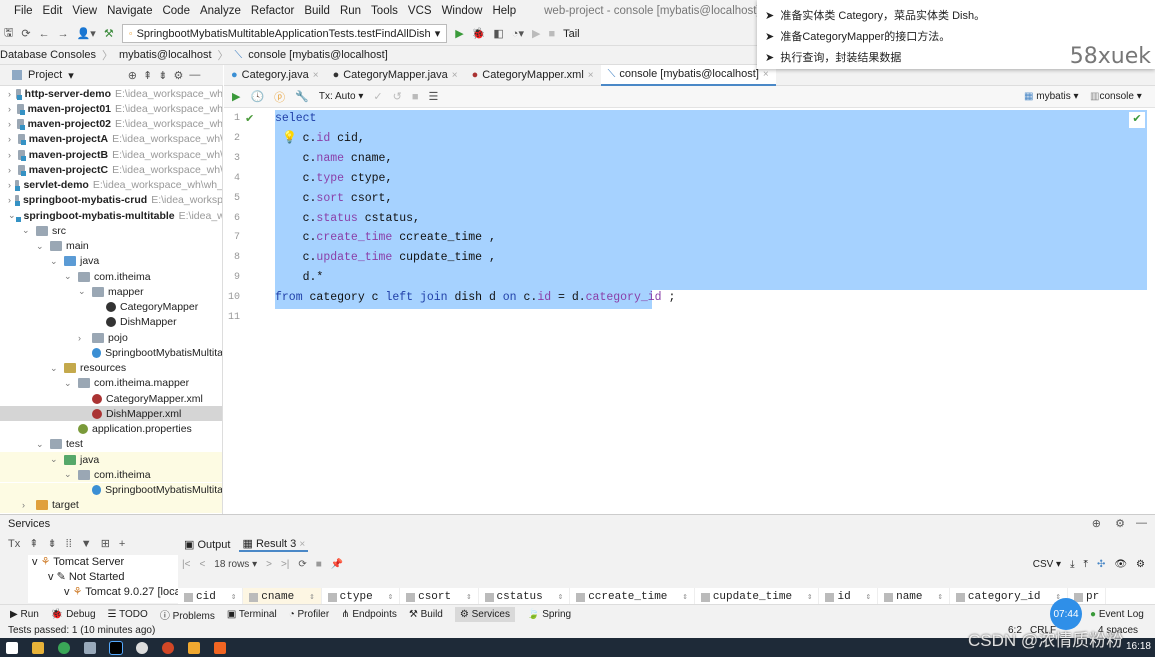 The height and width of the screenshot is (657, 1155). I want to click on tool-build: ⚒ Build, so click(426, 614).